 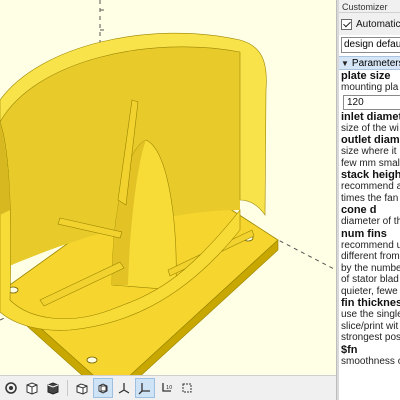 I want to click on param-name: fin thicknes, so click(x=370, y=303).